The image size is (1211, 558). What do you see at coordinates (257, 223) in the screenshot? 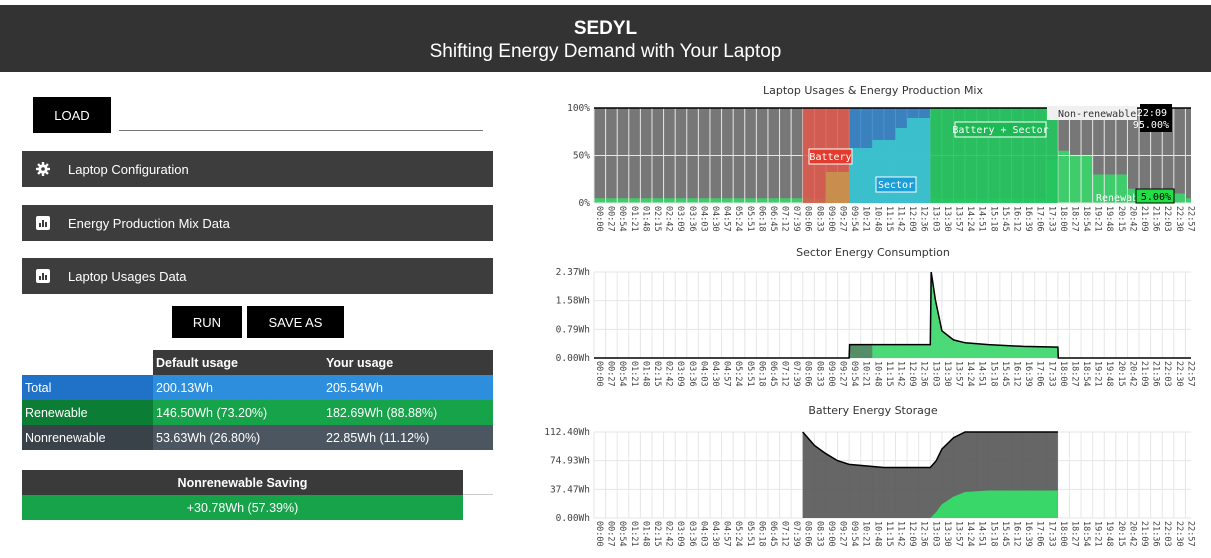
I see `section-energy-production-mix-data: Energy Production Mix Data` at bounding box center [257, 223].